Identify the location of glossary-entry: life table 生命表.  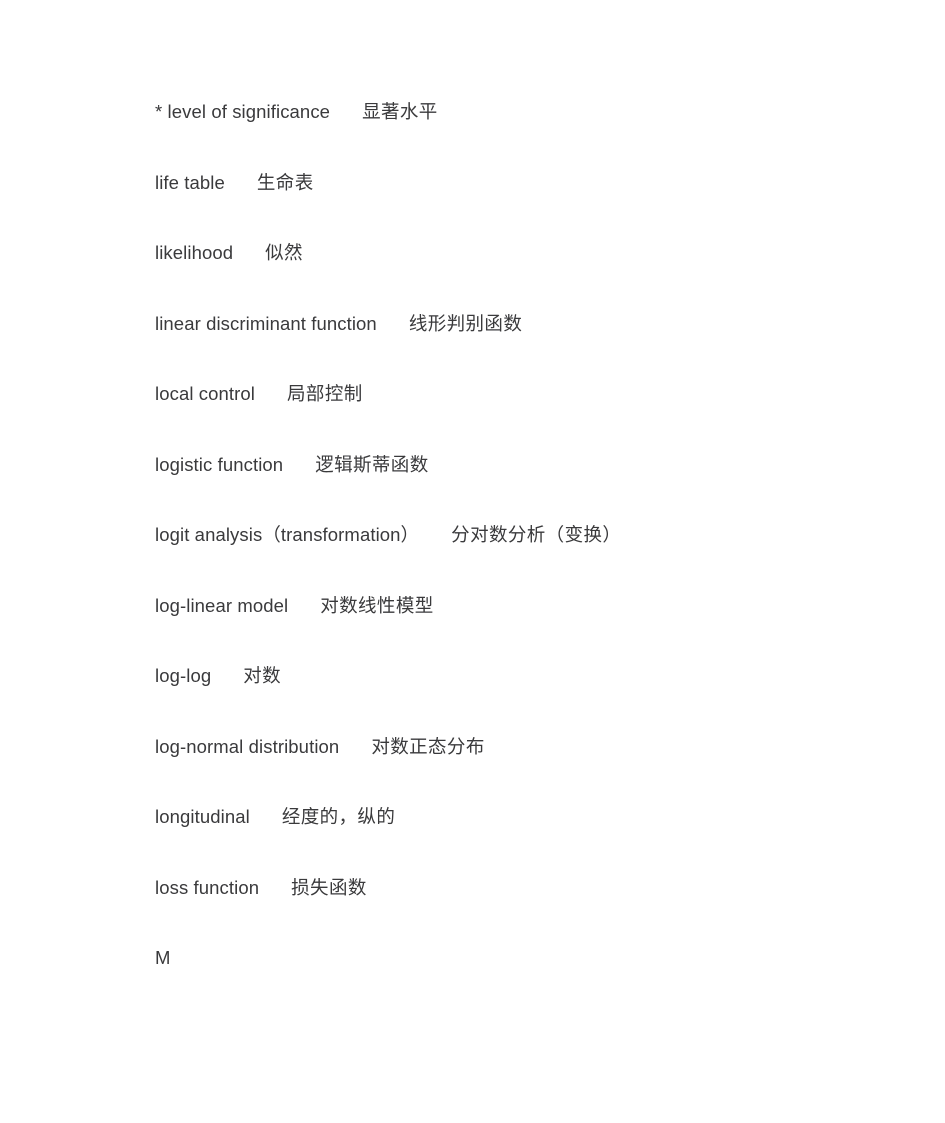
(530, 204).